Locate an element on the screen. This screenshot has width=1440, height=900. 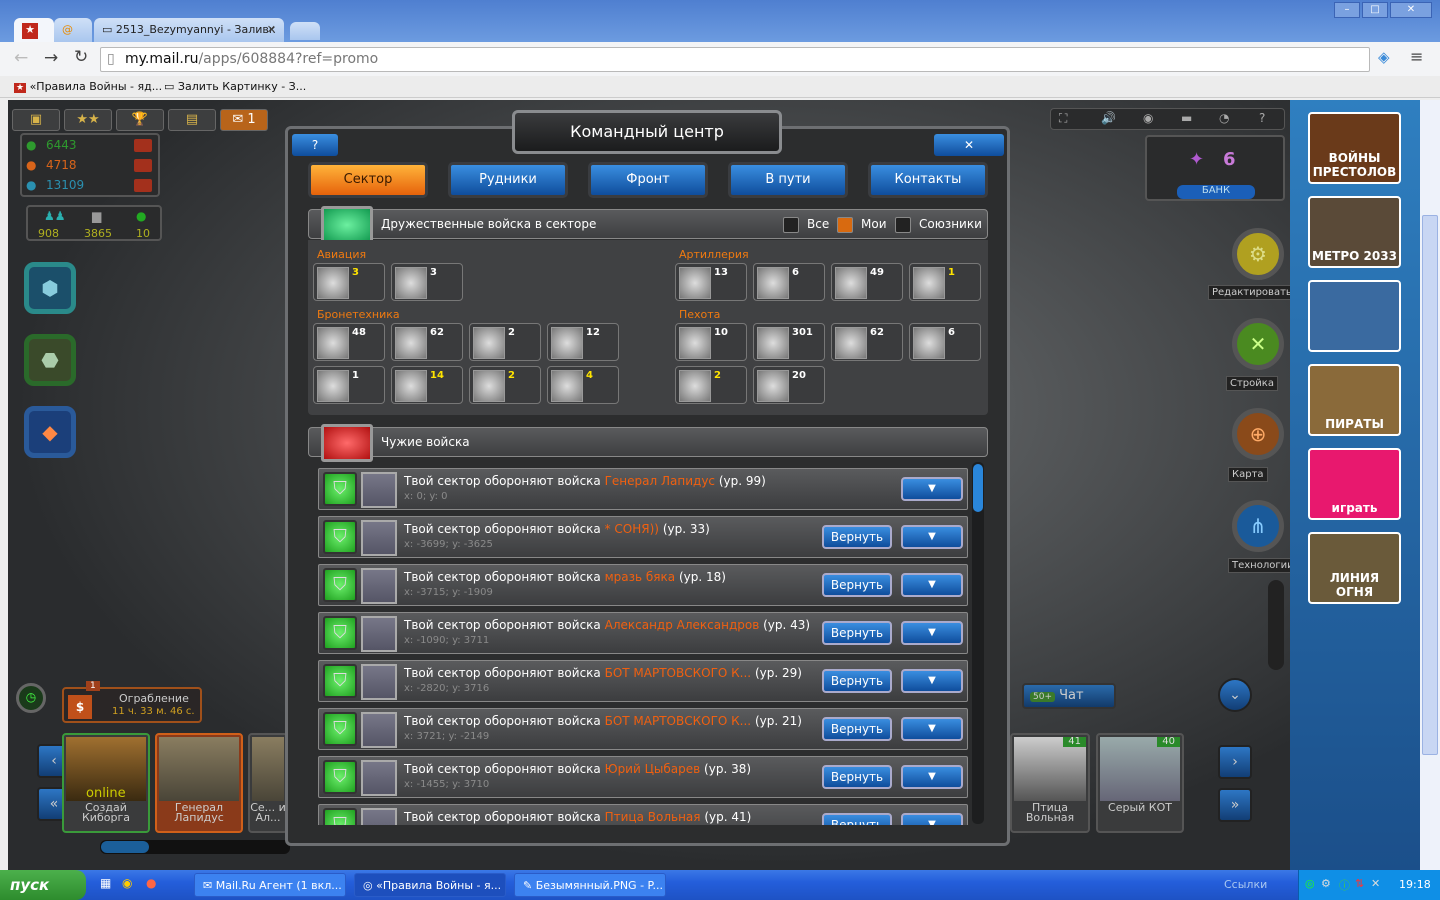
bunker-button: ⬣ is located at coordinates (50, 360).